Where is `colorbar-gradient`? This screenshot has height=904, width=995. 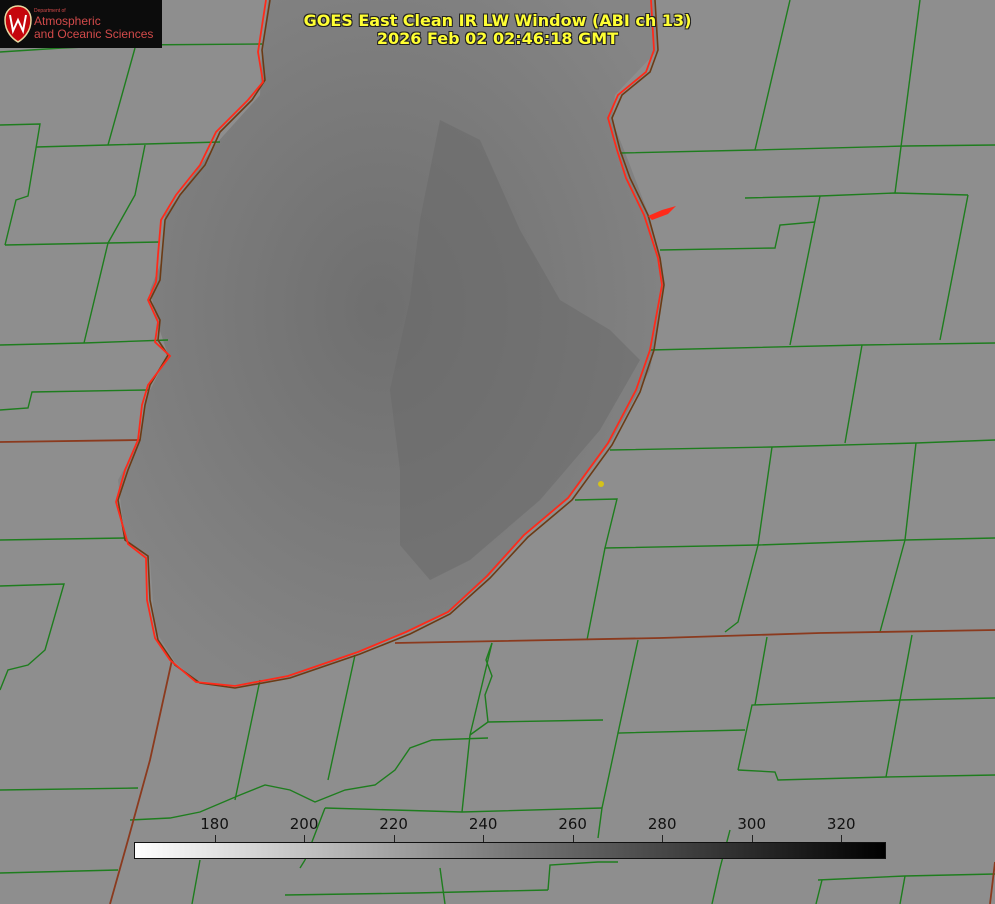
colorbar-gradient is located at coordinates (510, 850).